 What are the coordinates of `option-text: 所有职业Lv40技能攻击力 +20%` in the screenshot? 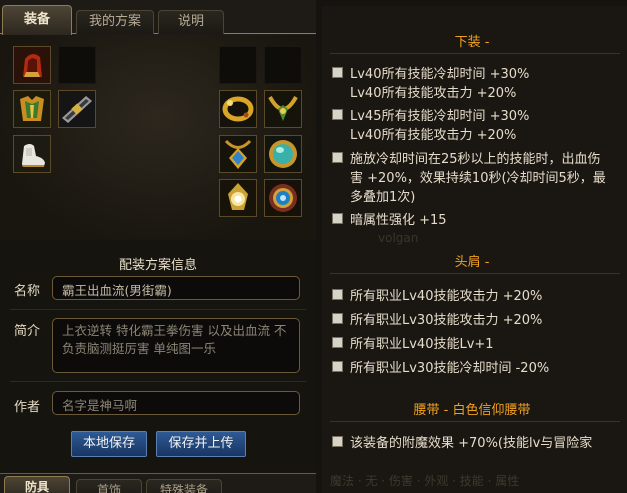 It's located at (446, 296).